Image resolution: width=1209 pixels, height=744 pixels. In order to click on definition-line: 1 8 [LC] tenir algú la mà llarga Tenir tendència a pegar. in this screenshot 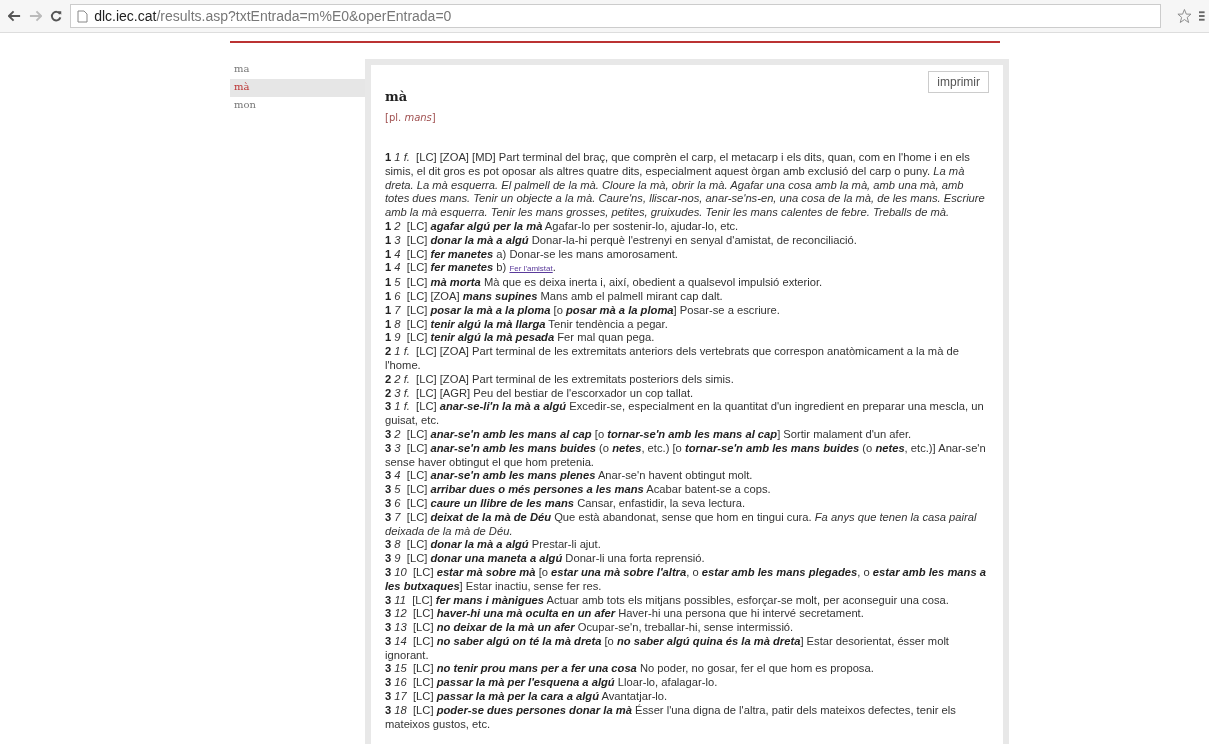, I will do `click(527, 324)`.